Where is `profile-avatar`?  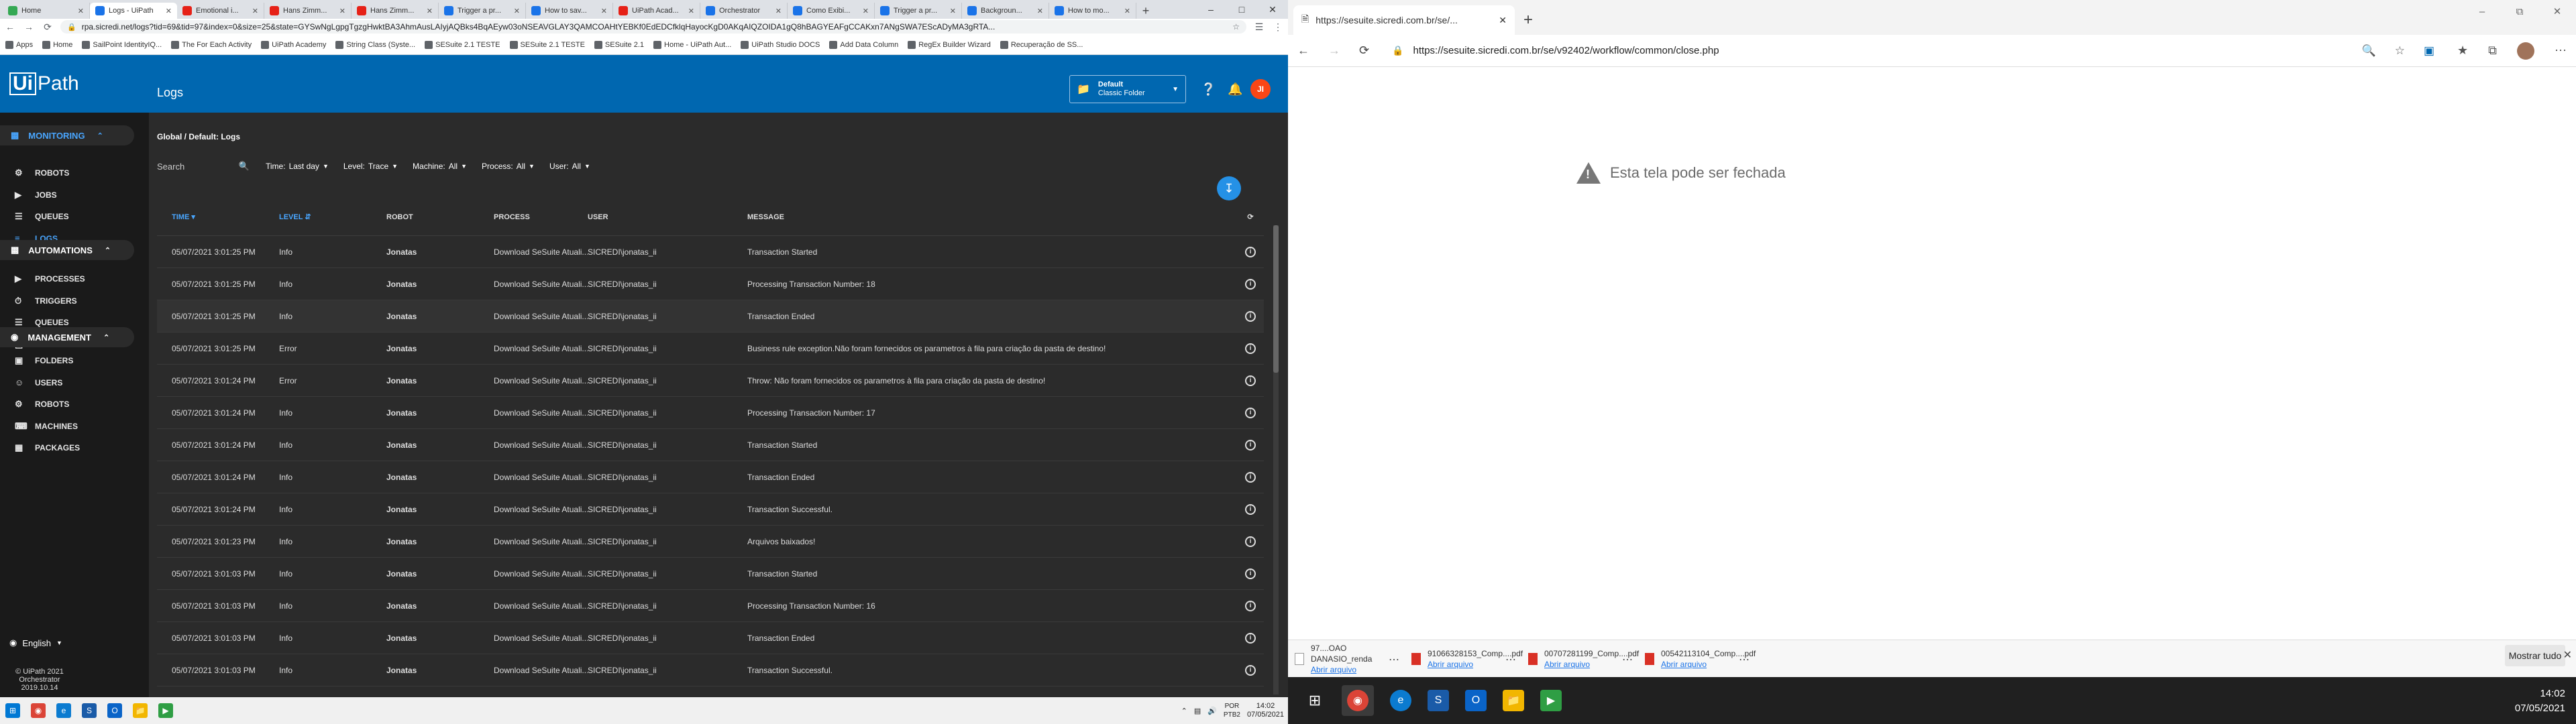
profile-avatar is located at coordinates (2525, 51).